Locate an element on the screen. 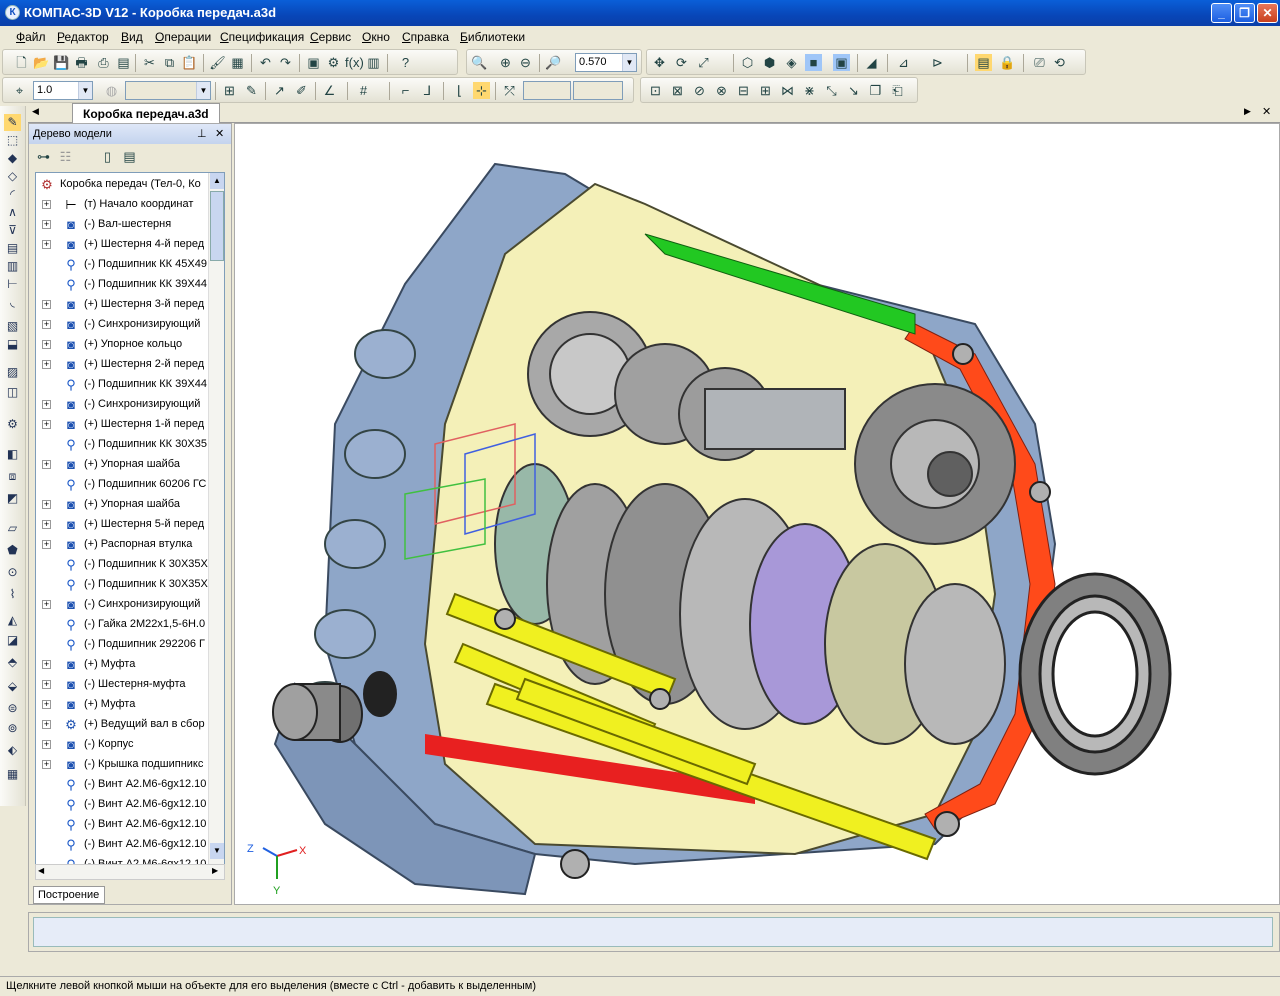 This screenshot has height=996, width=1280. tree-item: + ◙ (+) Шестерня 4-й перед is located at coordinates (122, 245).